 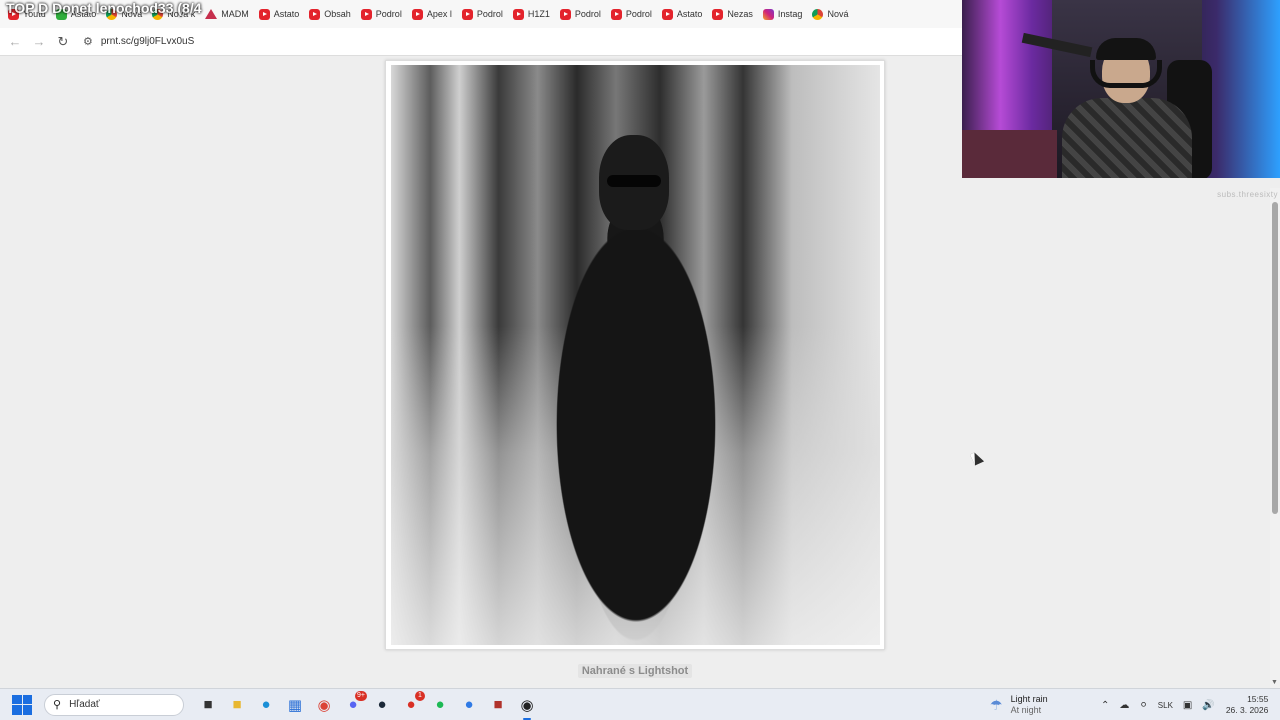 I want to click on taskbar-app-chrome: ◉, so click(x=324, y=705).